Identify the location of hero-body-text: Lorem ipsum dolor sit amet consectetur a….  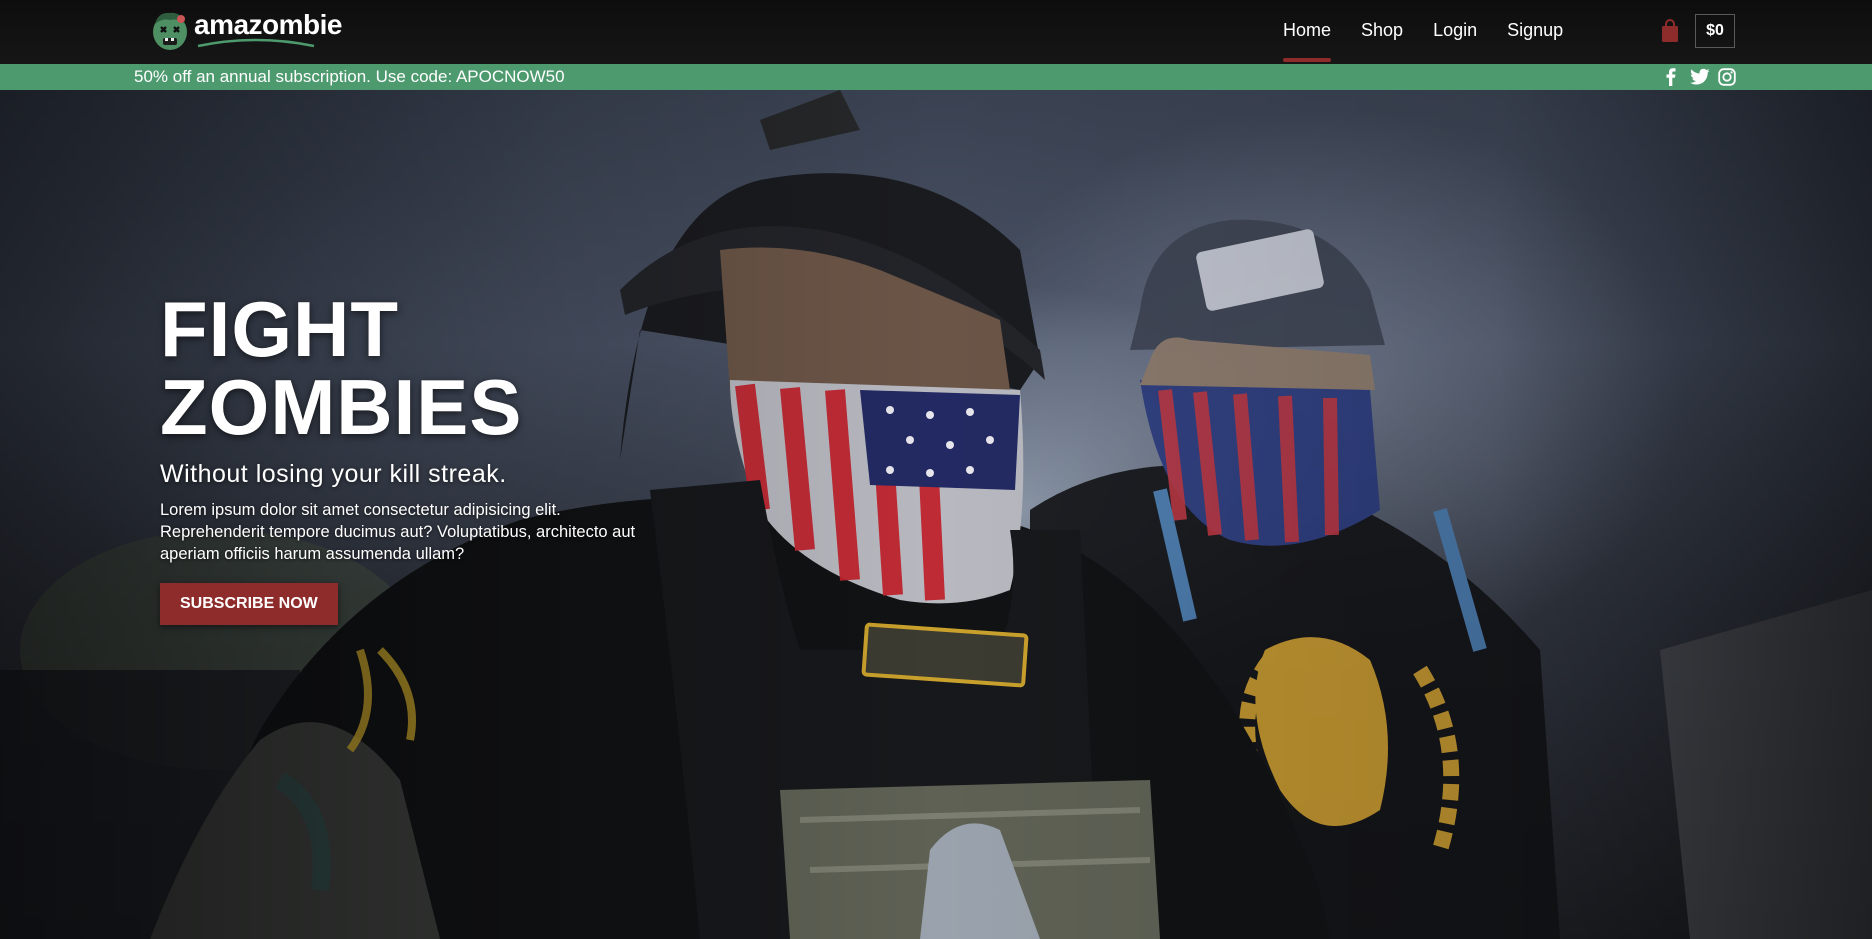
(398, 532).